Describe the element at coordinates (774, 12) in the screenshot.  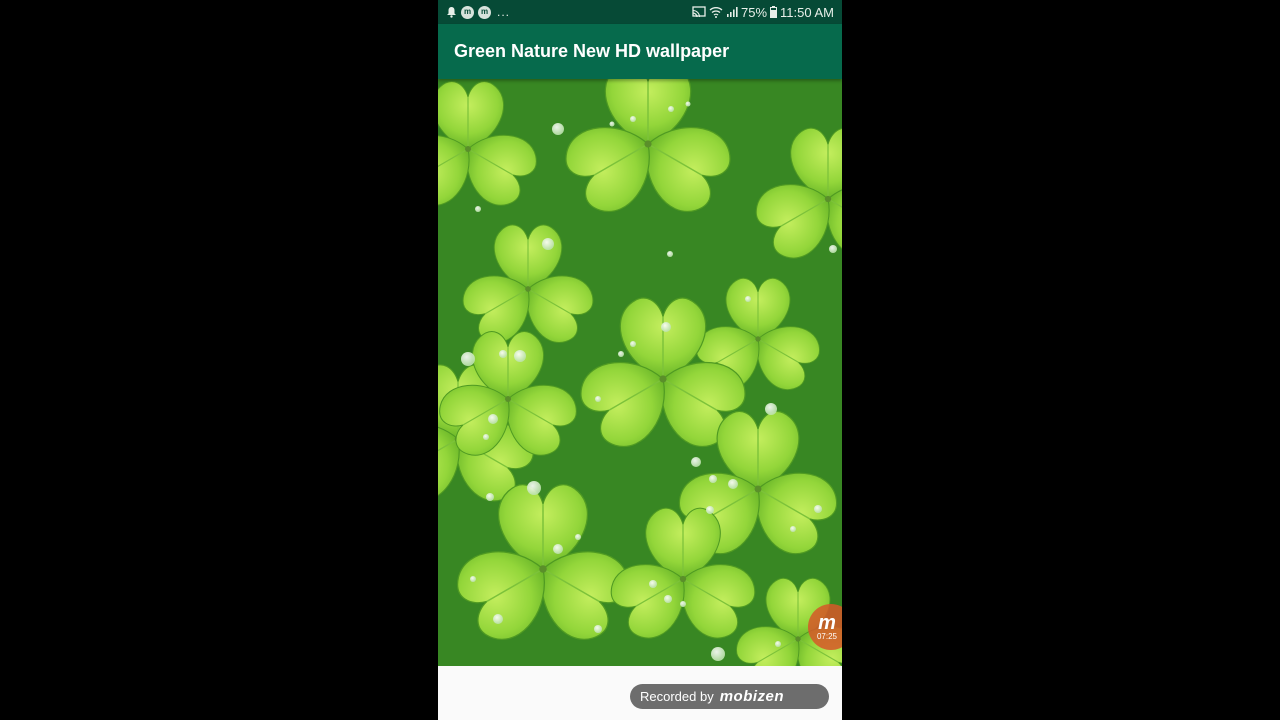
I see `battery-icon` at that location.